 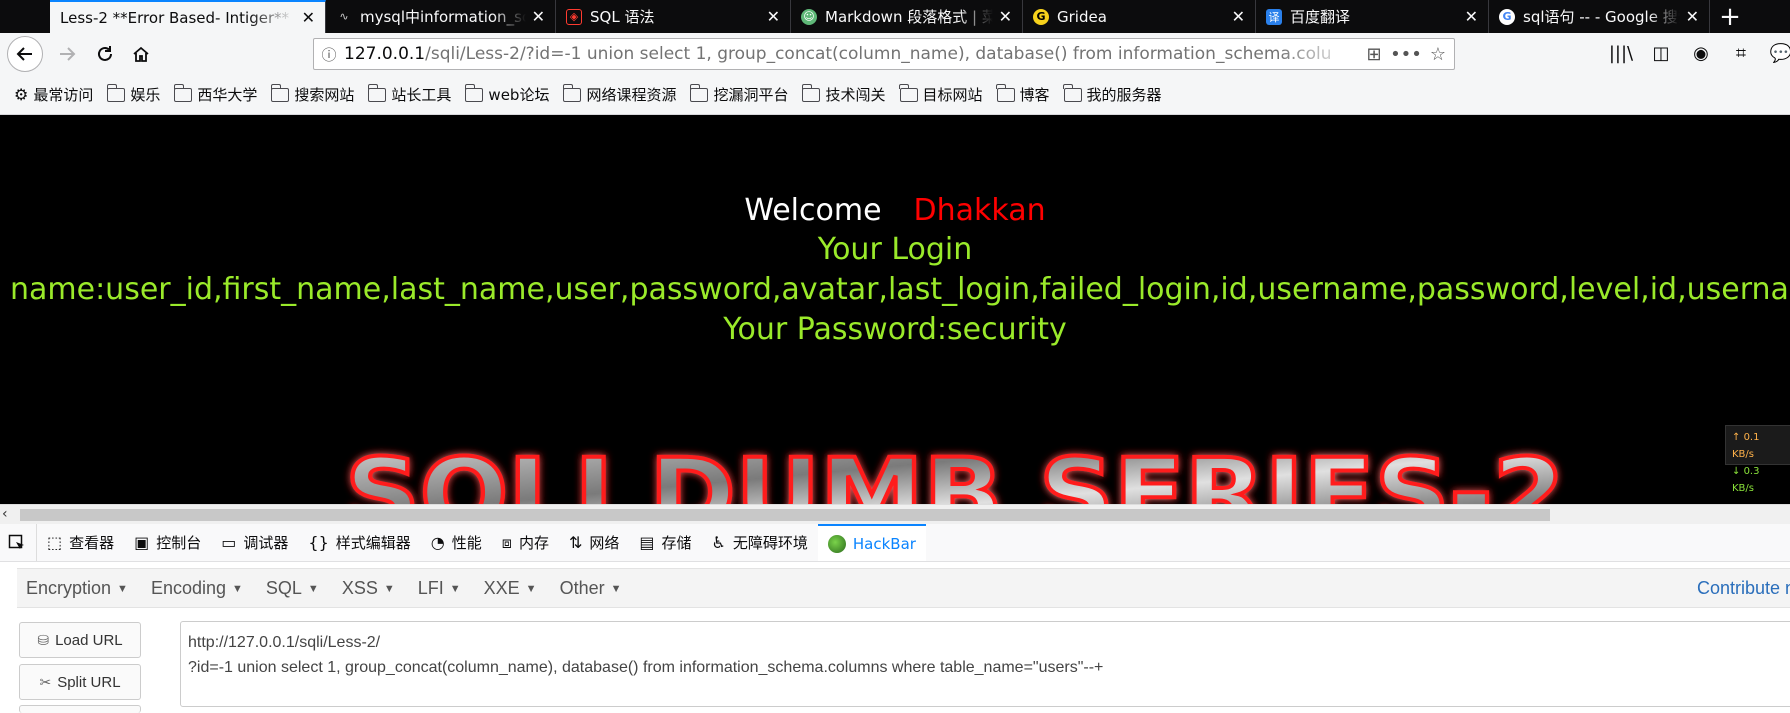 What do you see at coordinates (284, 642) in the screenshot?
I see `url-line-1: http://127.0.0.1/sqli/Less-2/` at bounding box center [284, 642].